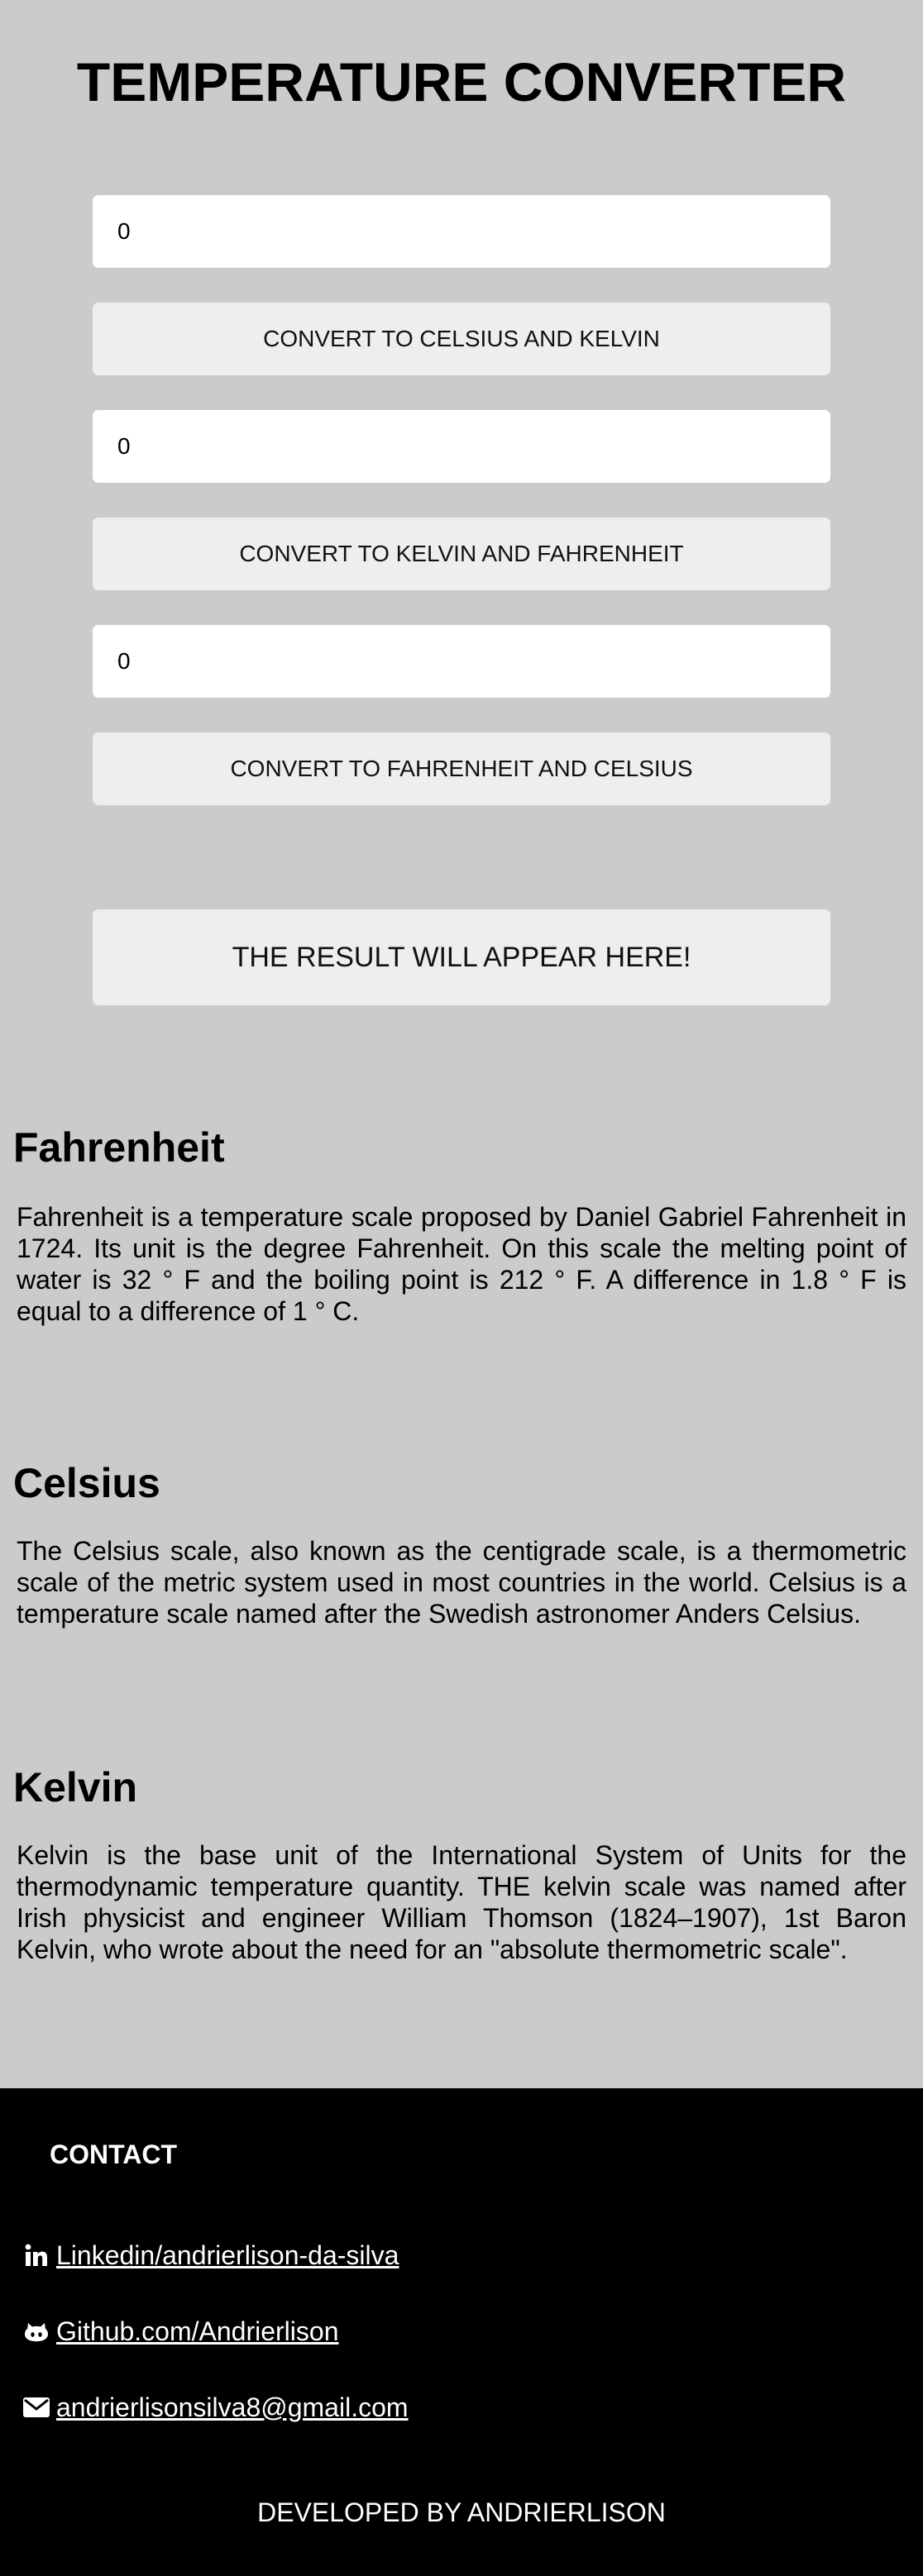  Describe the element at coordinates (36, 2407) in the screenshot. I see `email-icon` at that location.